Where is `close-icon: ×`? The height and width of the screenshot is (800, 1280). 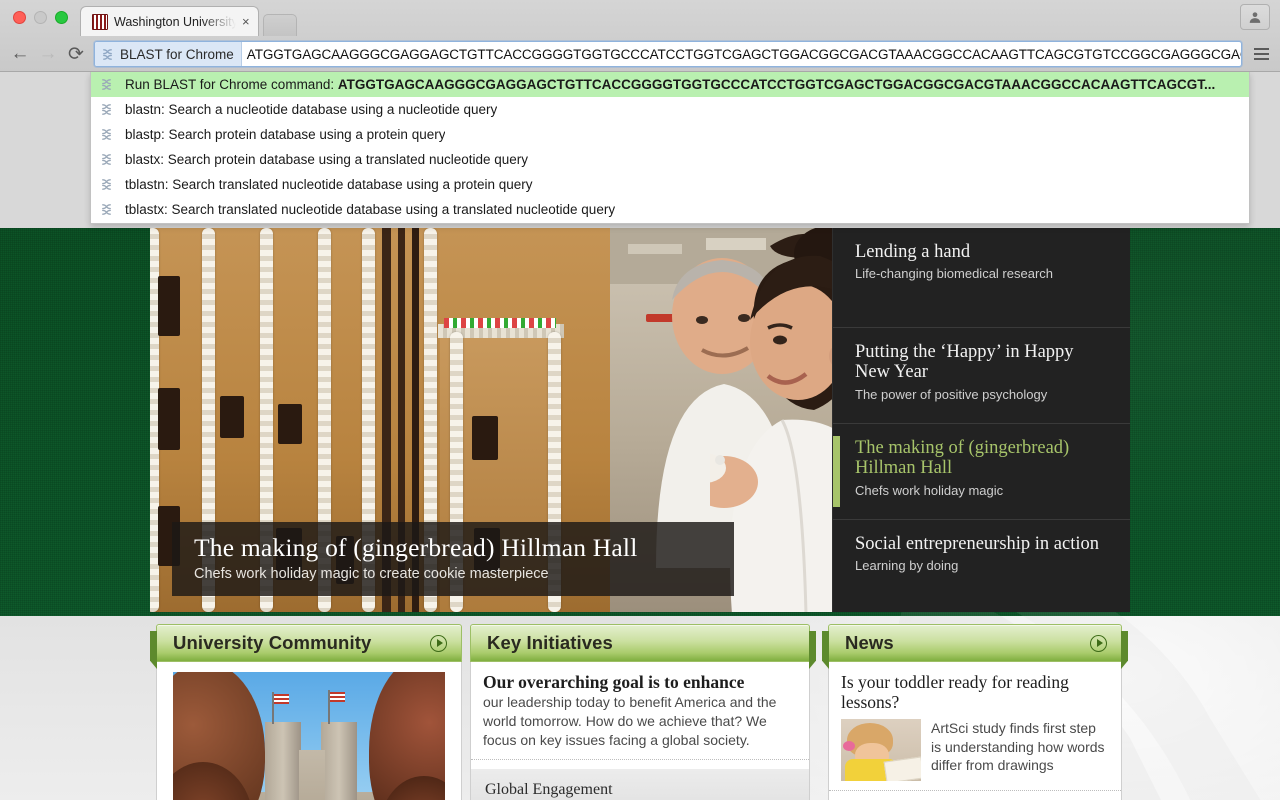 close-icon: × is located at coordinates (246, 21).